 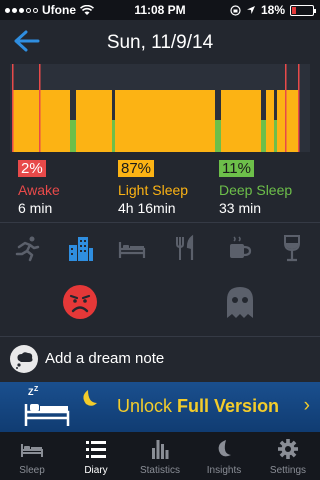 I want to click on tab-label: Settings, so click(x=288, y=470).